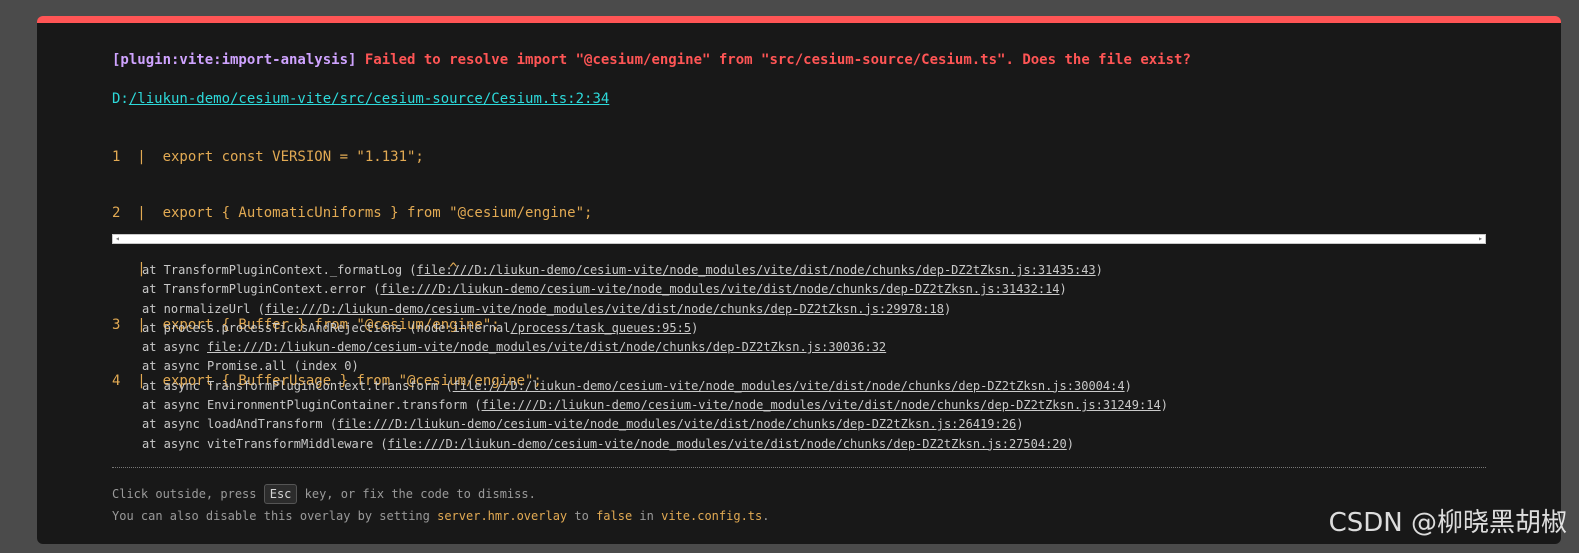  Describe the element at coordinates (234, 60) in the screenshot. I see `plugin-name: [plugin:vite:import-analysis]` at that location.